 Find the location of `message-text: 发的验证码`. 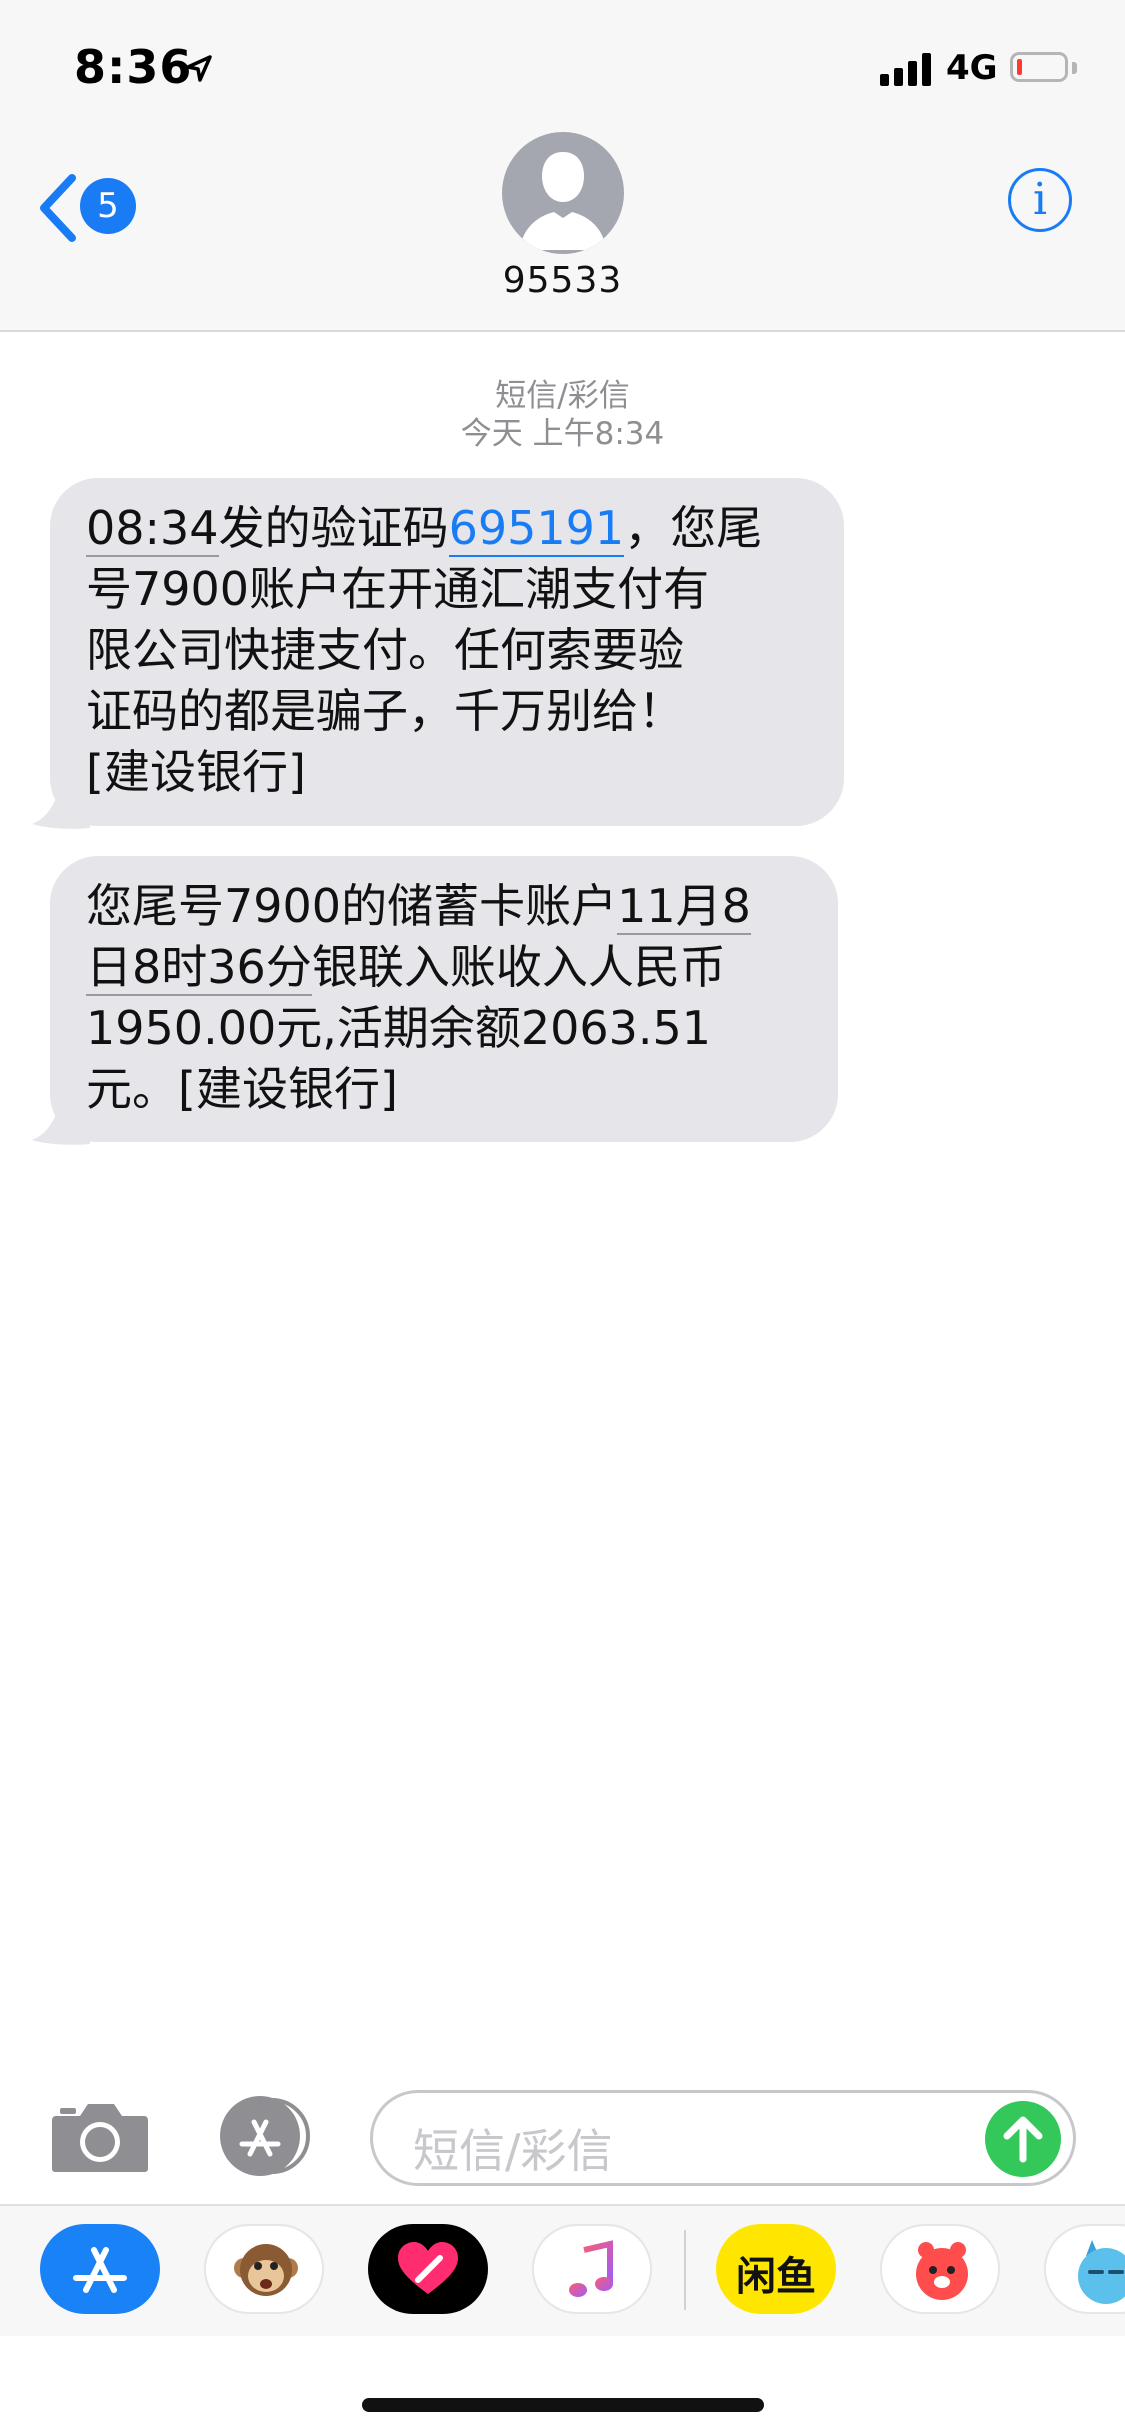

message-text: 发的验证码 is located at coordinates (333, 528).